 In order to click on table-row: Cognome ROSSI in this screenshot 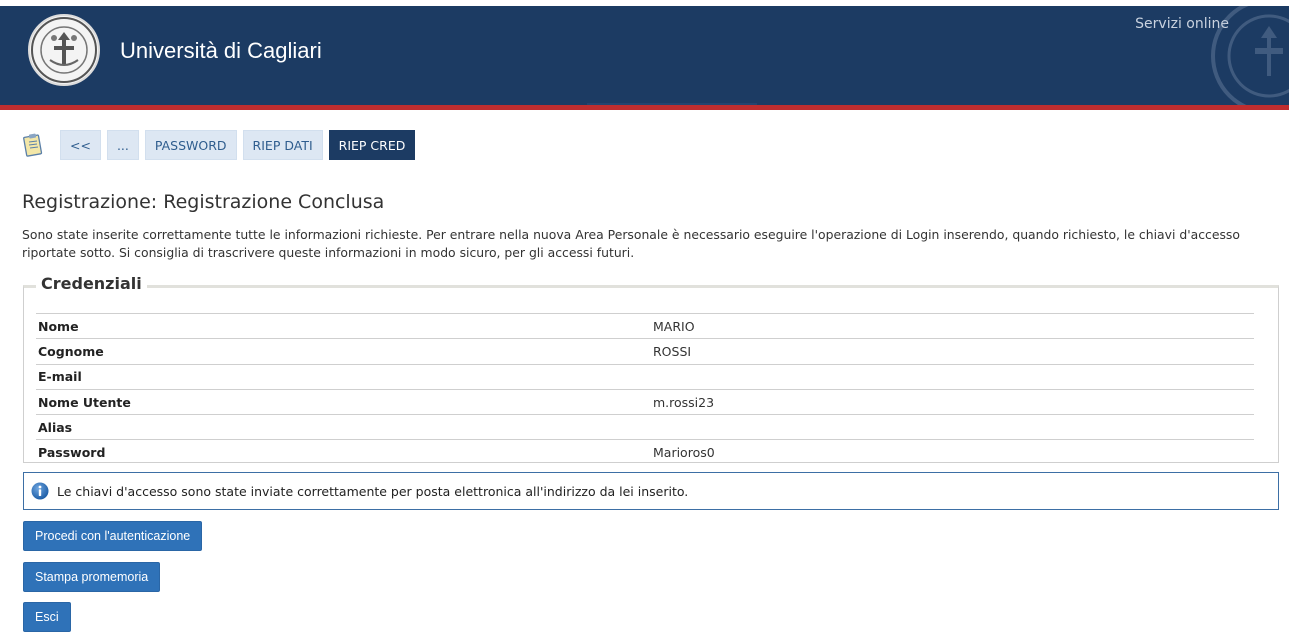, I will do `click(645, 351)`.